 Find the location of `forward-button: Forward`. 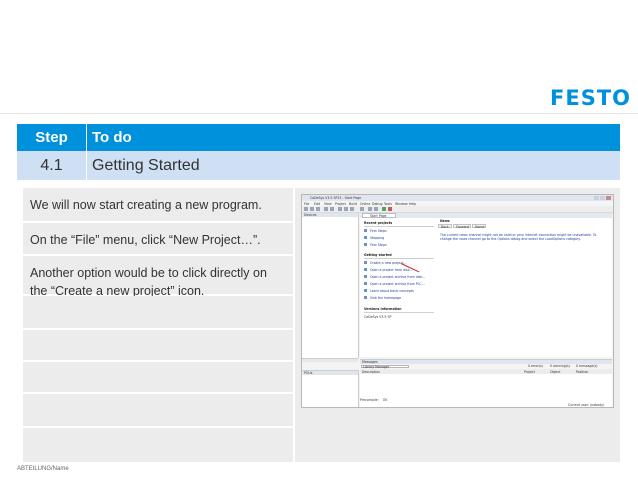

forward-button: Forward is located at coordinates (462, 226).